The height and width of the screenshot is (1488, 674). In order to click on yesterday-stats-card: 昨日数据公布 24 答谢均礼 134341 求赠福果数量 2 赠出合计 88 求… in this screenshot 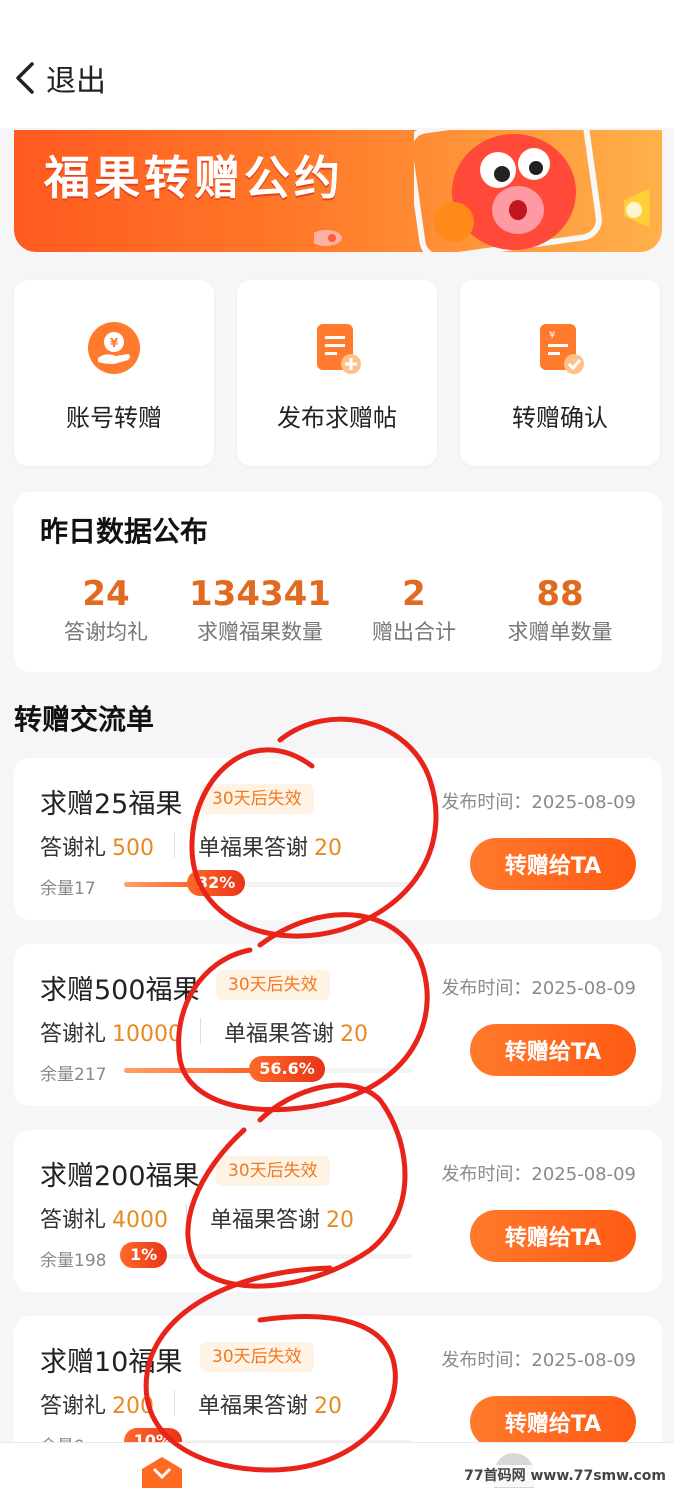, I will do `click(338, 582)`.